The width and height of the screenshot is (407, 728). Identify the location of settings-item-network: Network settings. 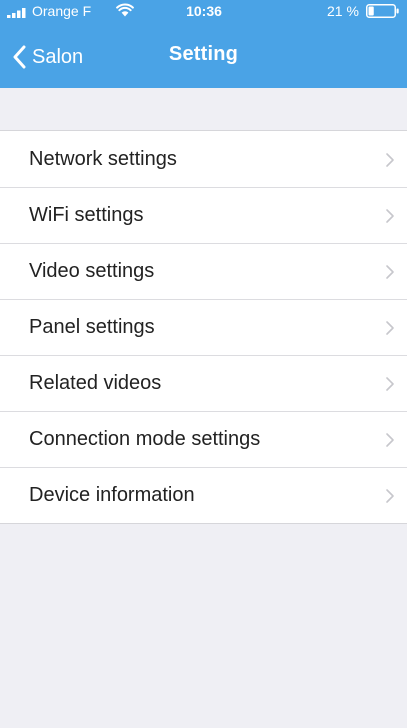
(203, 159).